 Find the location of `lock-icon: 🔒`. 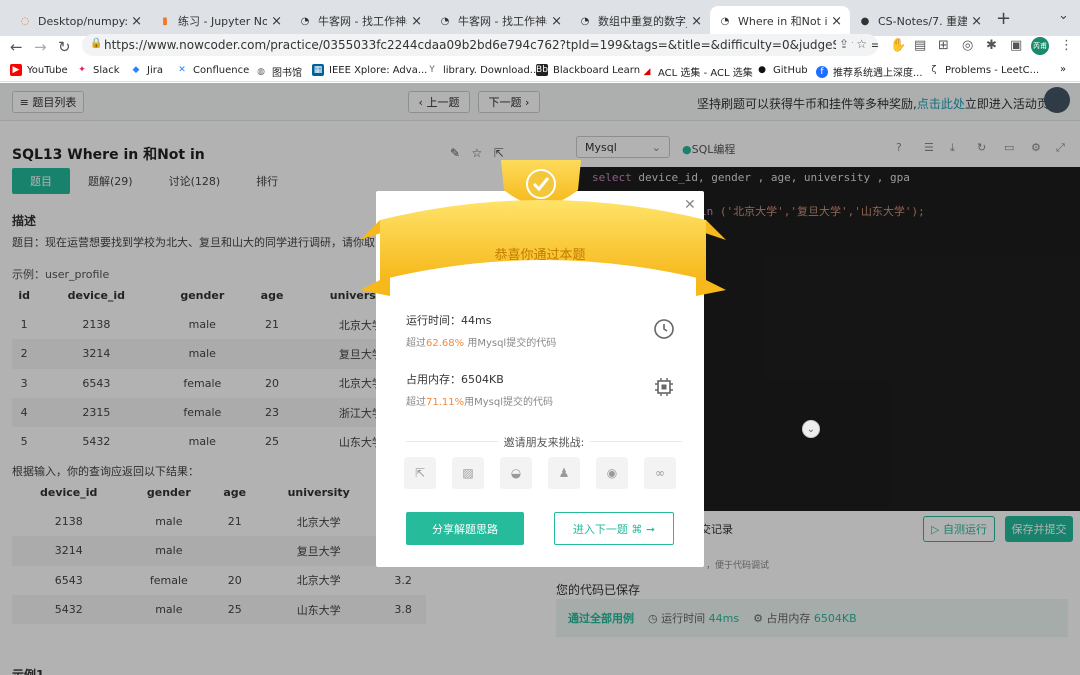

lock-icon: 🔒 is located at coordinates (96, 43).